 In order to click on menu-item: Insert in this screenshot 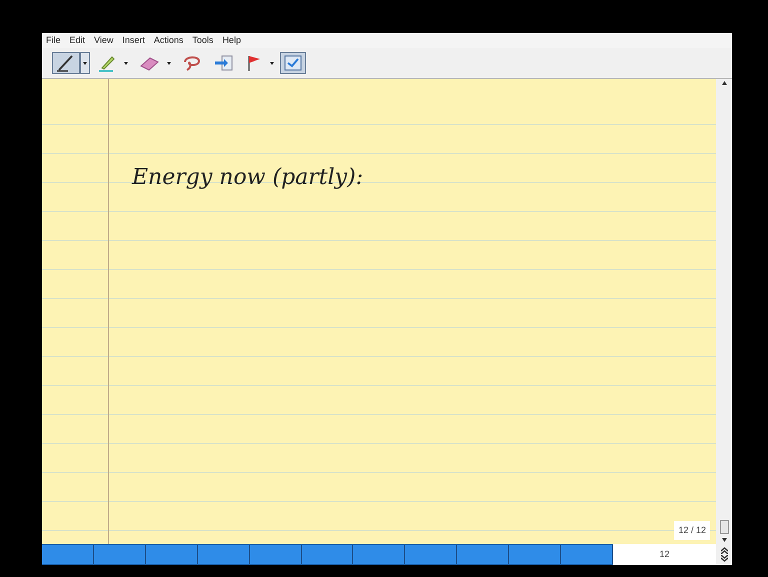, I will do `click(133, 40)`.